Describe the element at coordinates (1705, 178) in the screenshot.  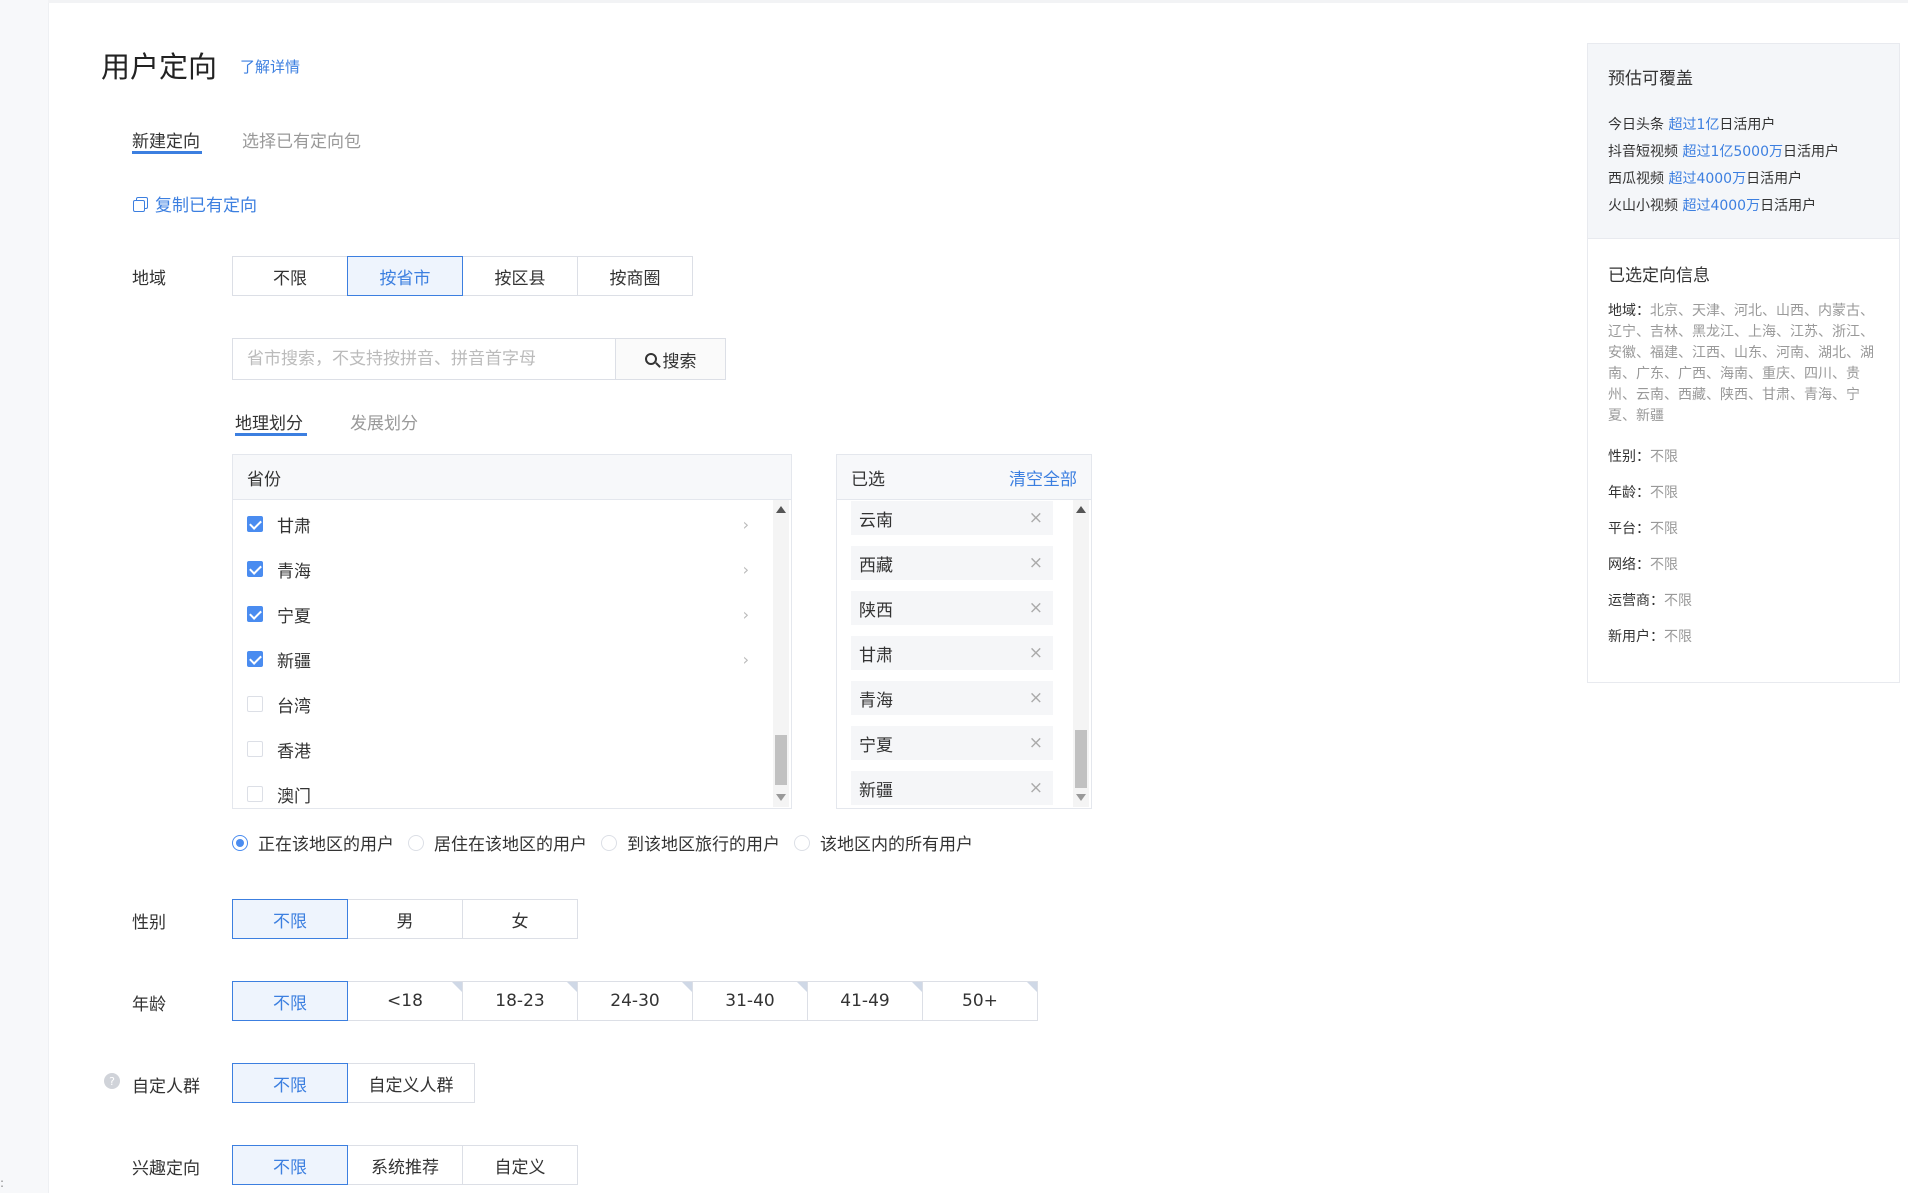
I see `coverage-row: 西瓜视频 超过4000万日活用户` at that location.